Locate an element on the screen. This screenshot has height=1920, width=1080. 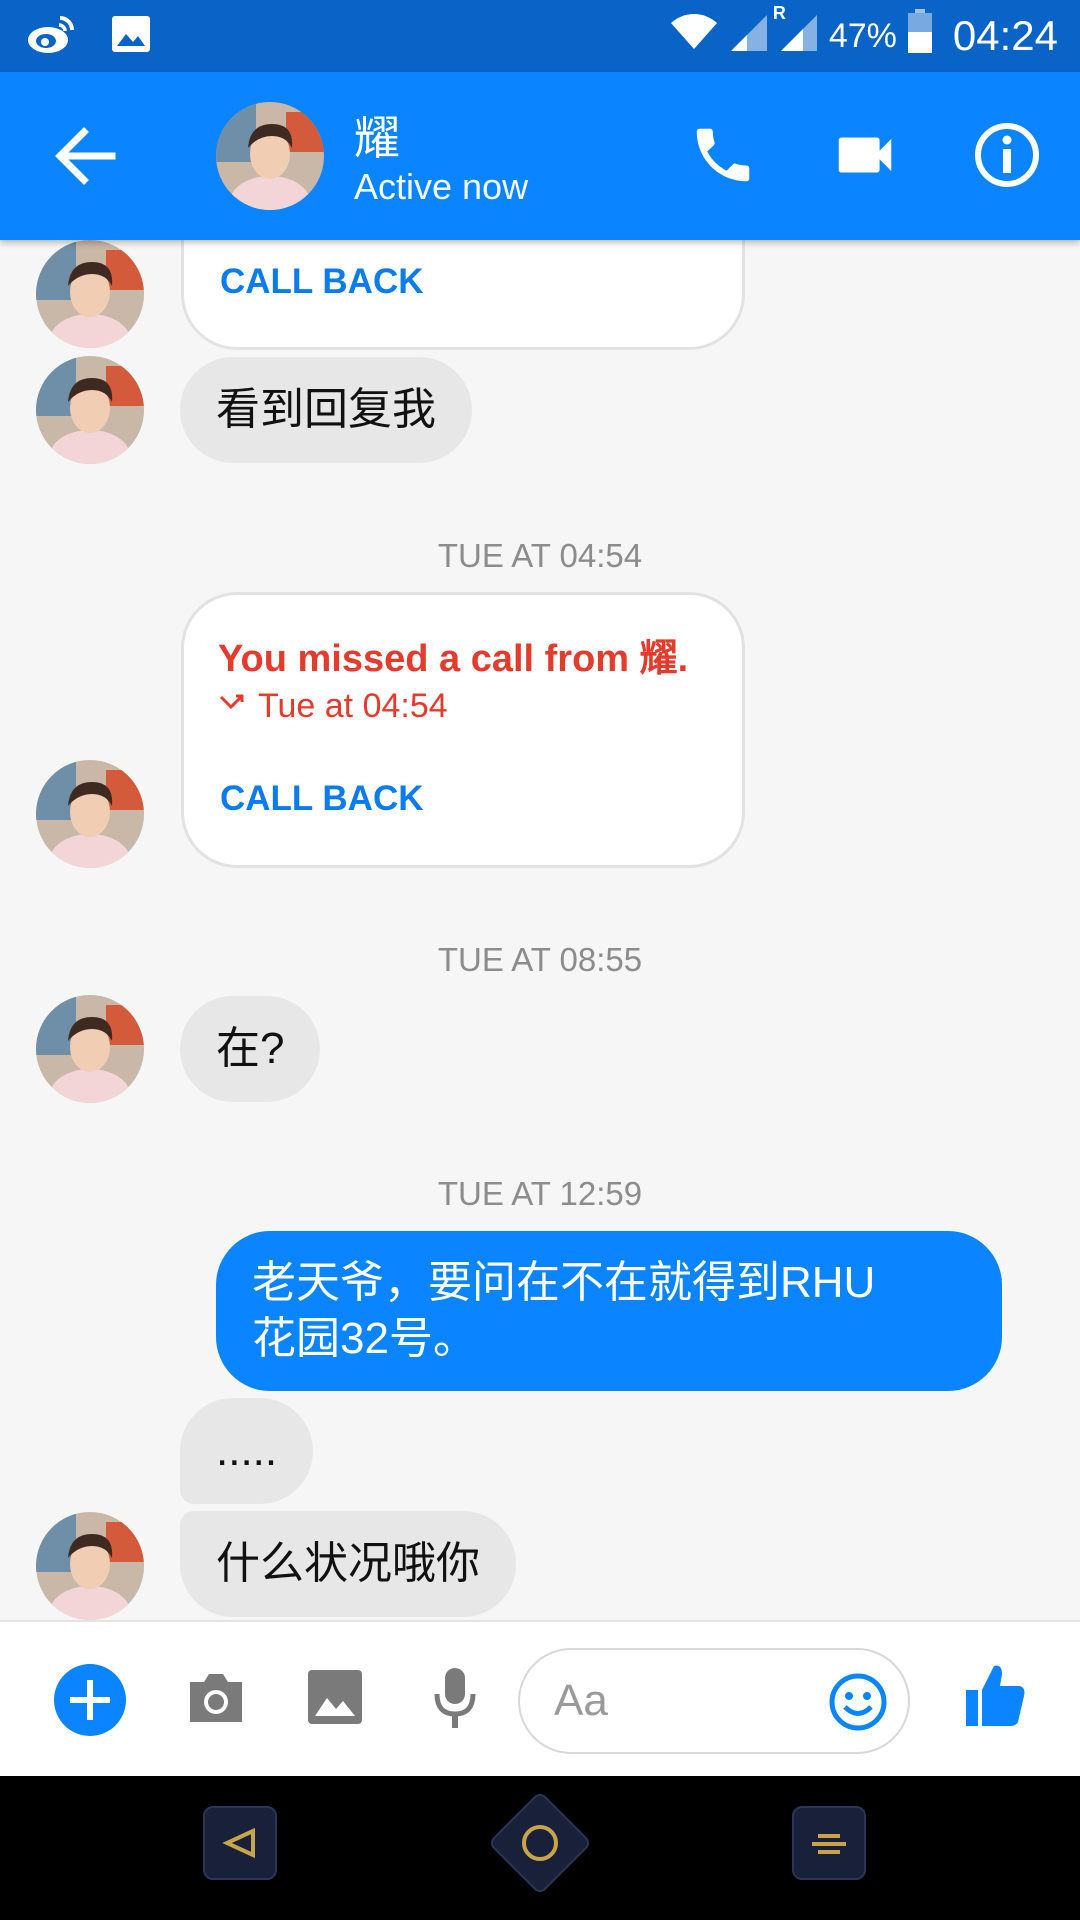
incoming-message: 在? is located at coordinates (250, 1049).